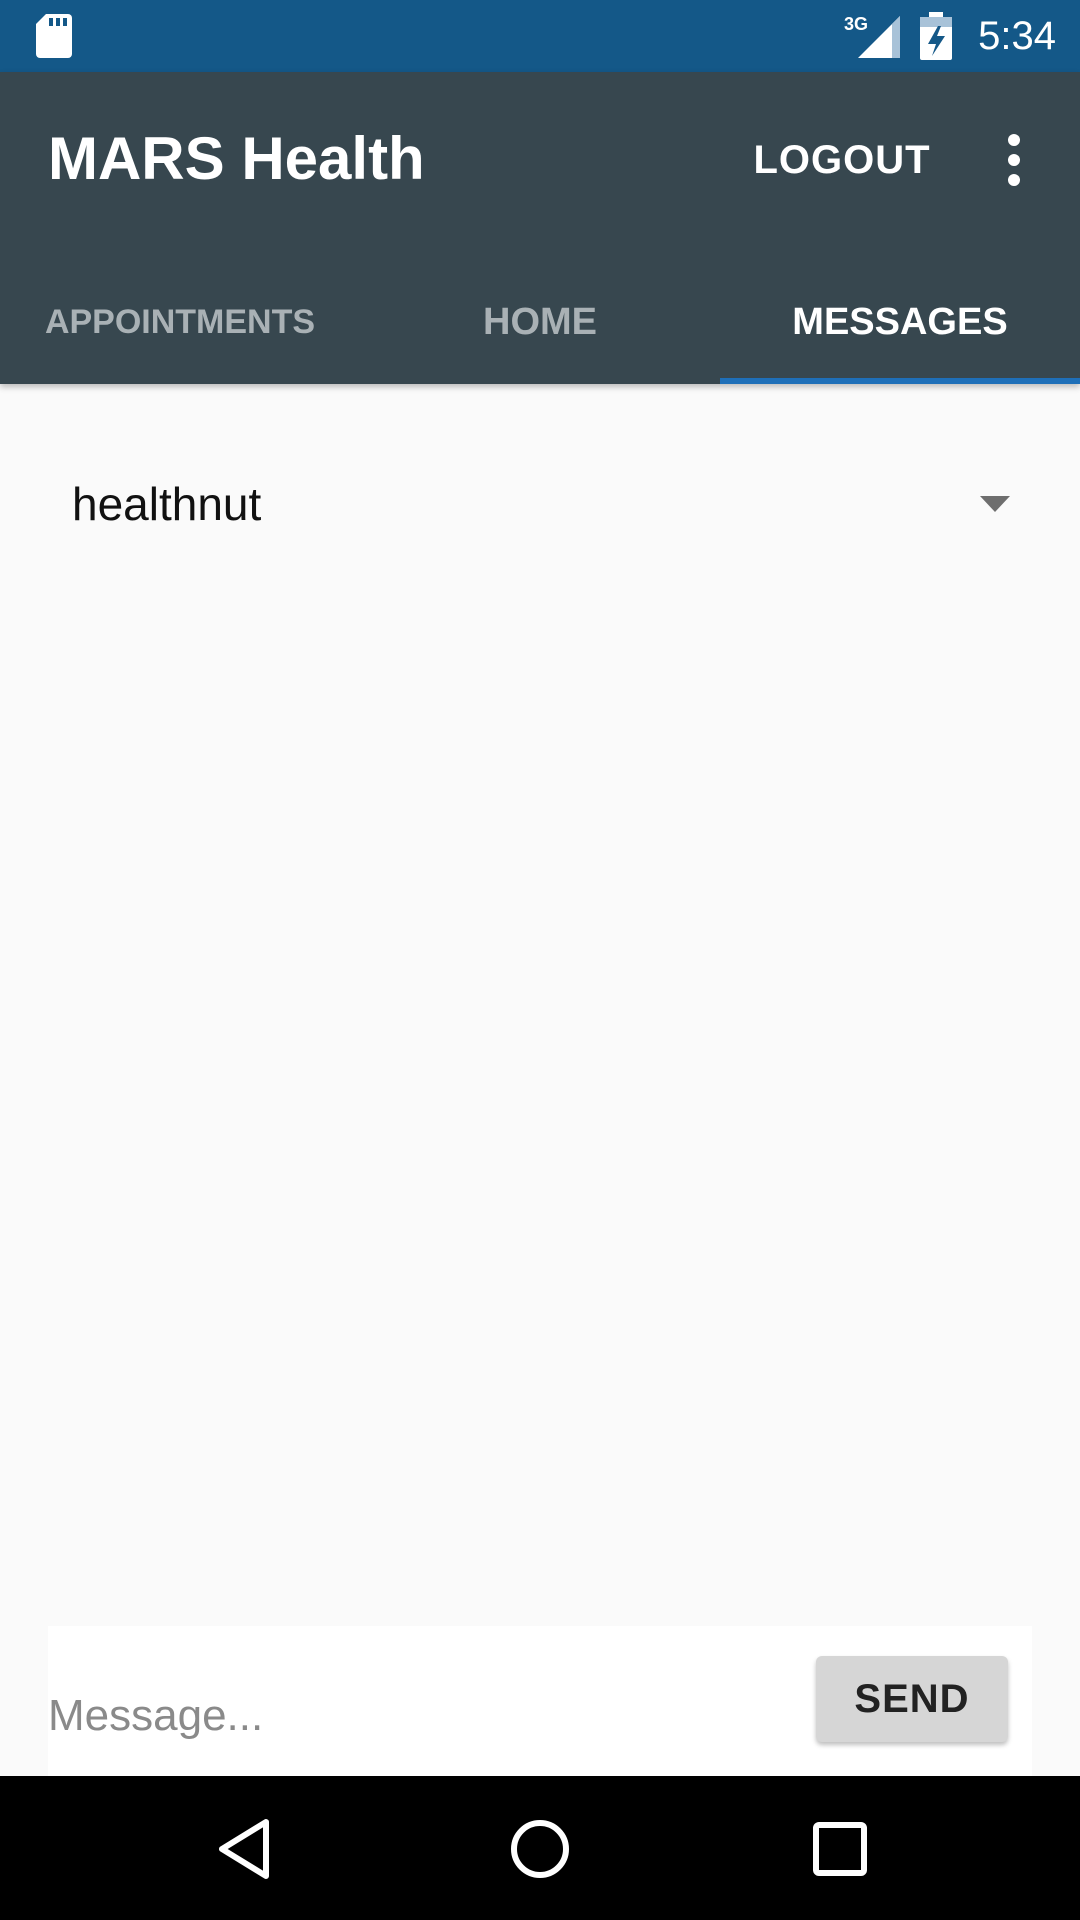 This screenshot has height=1920, width=1080. Describe the element at coordinates (418, 1716) in the screenshot. I see `message-input` at that location.